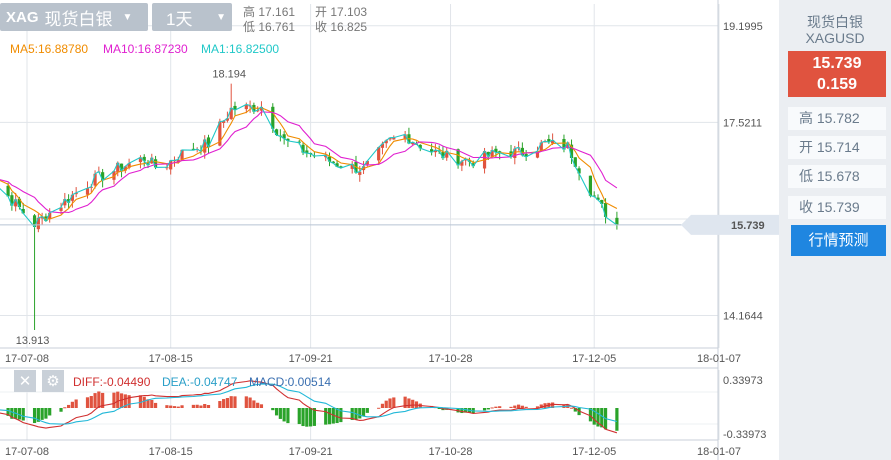 This screenshot has width=891, height=460. Describe the element at coordinates (49, 49) in the screenshot. I see `ma5-legend: MA5:16.88780` at that location.